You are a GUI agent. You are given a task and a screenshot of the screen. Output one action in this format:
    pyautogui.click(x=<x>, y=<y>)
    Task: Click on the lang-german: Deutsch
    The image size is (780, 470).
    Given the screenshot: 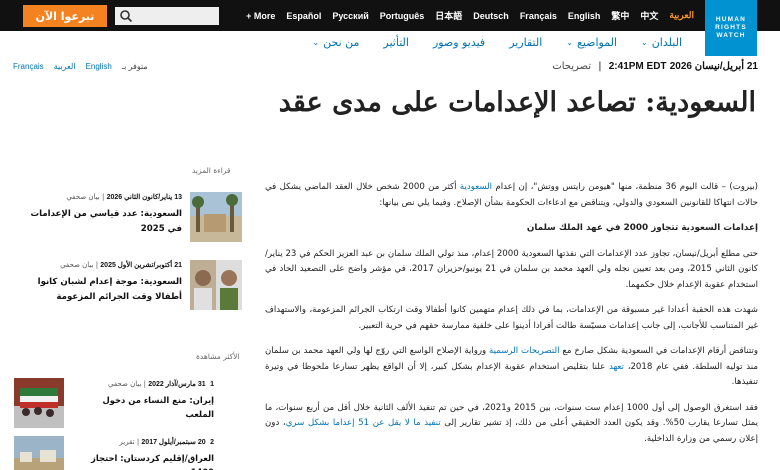 What is the action you would take?
    pyautogui.click(x=491, y=16)
    